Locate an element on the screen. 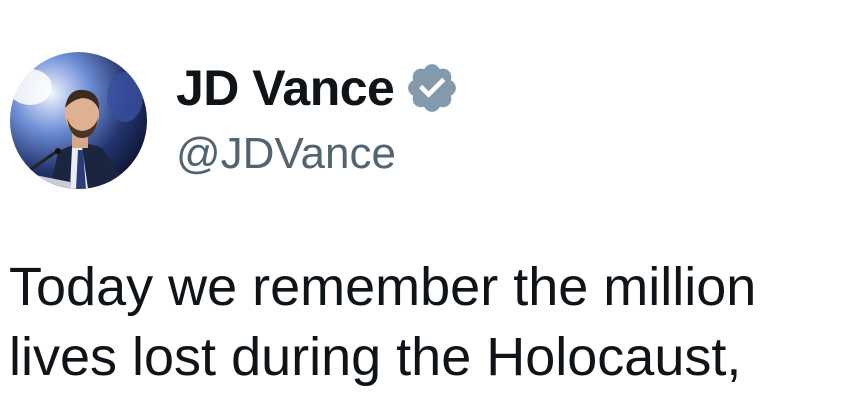 This screenshot has width=846, height=410. author-handle: @JDVance is located at coordinates (286, 154).